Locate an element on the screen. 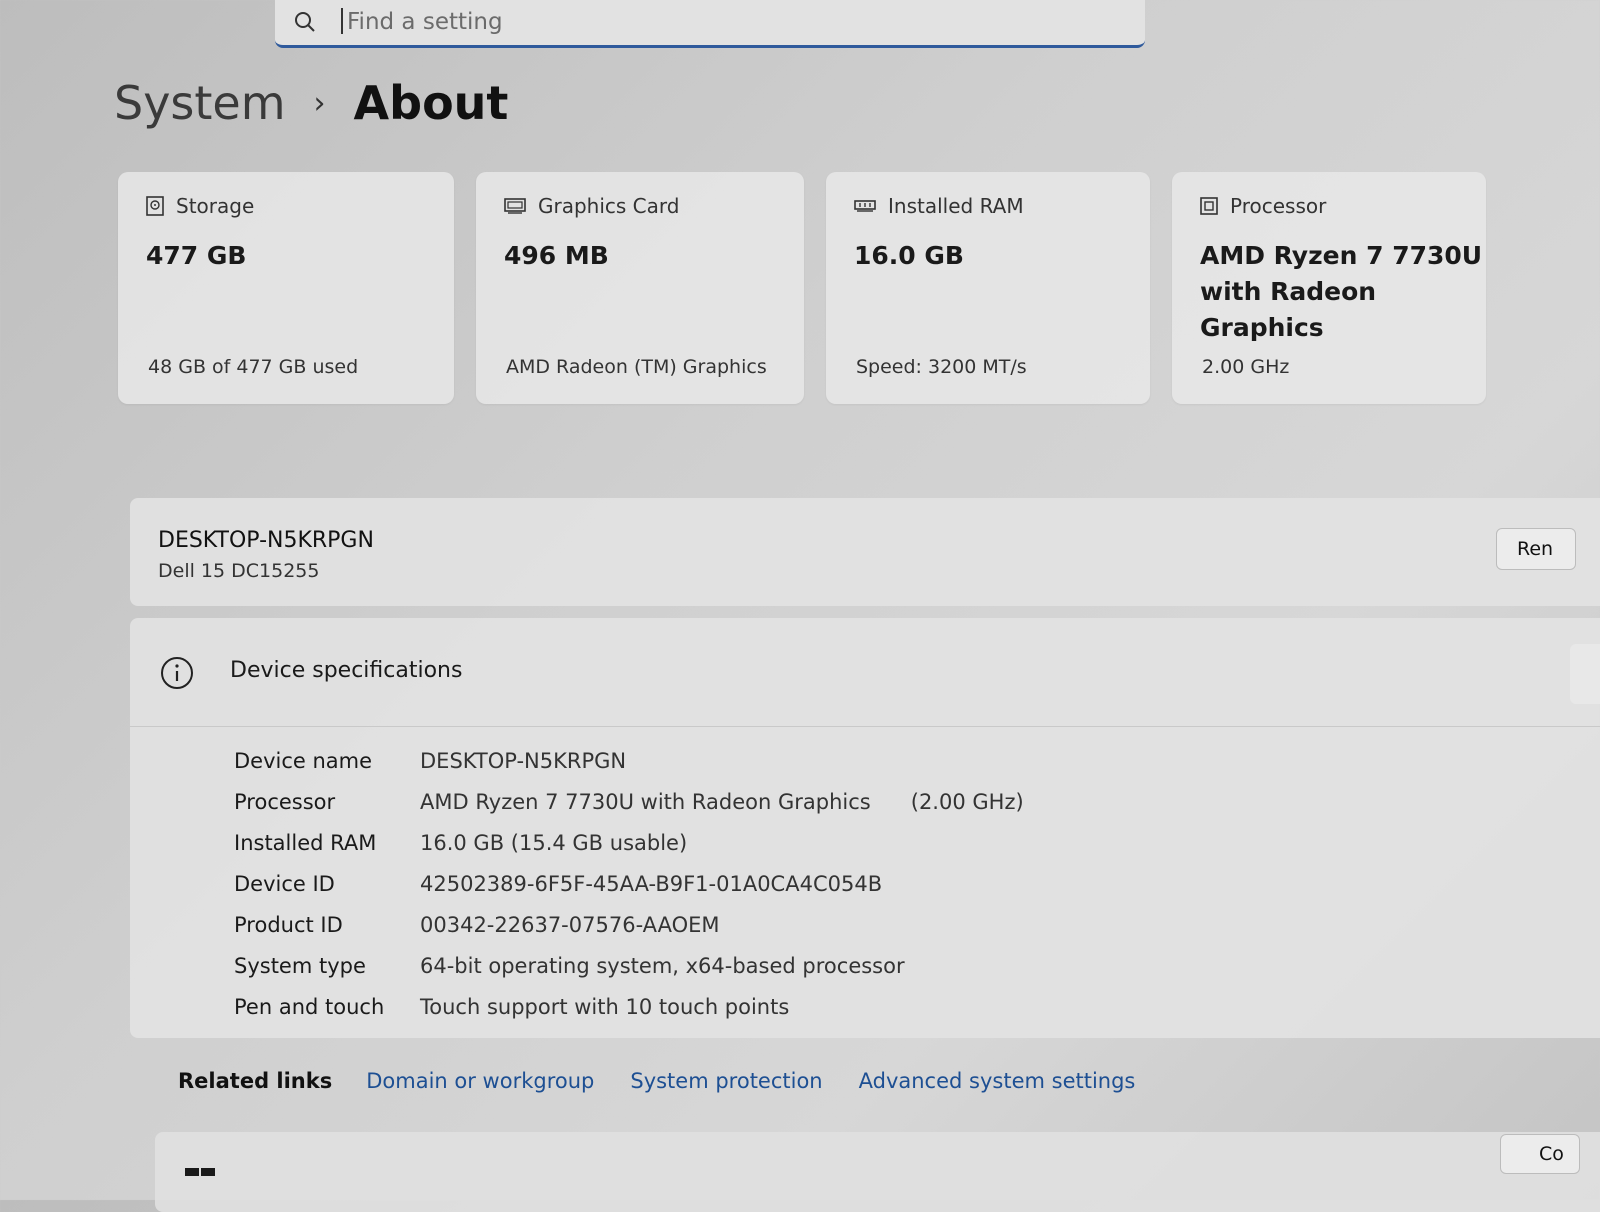 This screenshot has height=1212, width=1600. spec-value: 00342-22637-07576-AAOEM is located at coordinates (570, 924).